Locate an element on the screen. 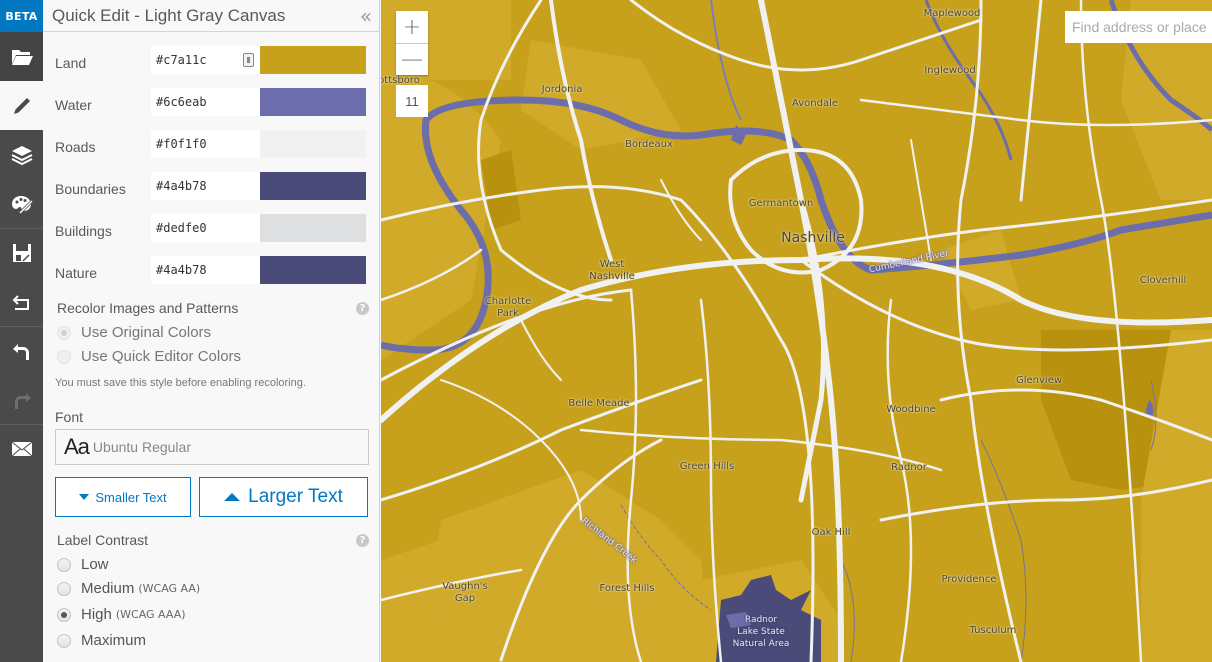  style-button is located at coordinates (21, 203).